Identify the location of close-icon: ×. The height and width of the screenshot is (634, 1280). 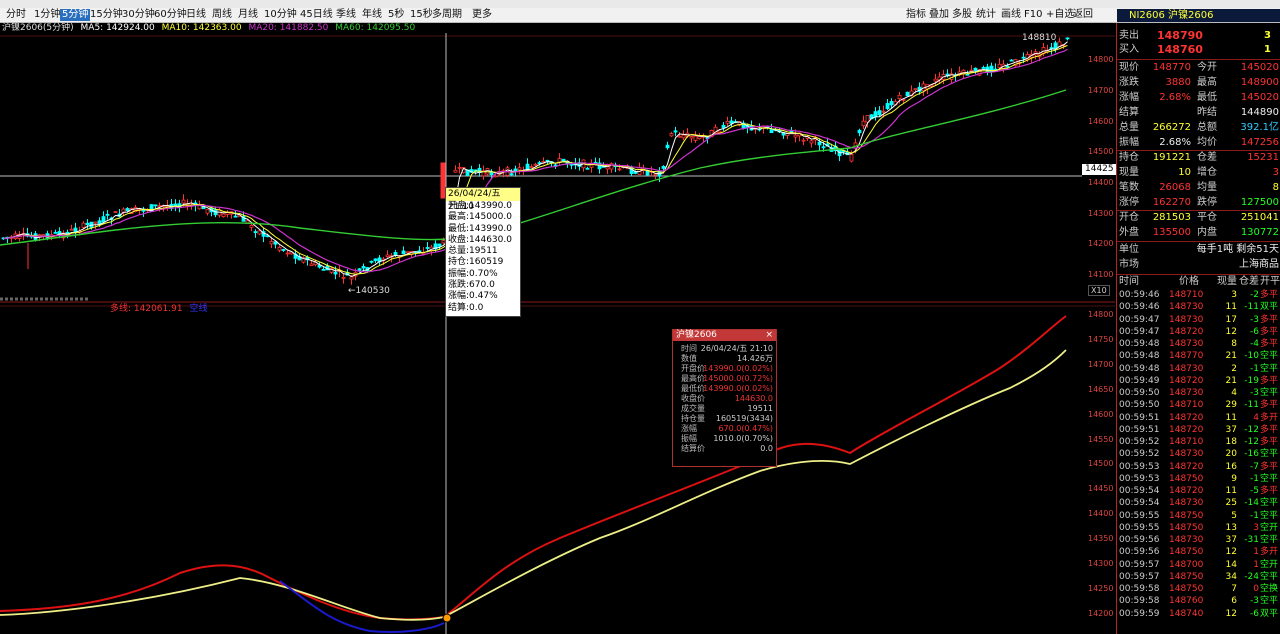
(769, 335).